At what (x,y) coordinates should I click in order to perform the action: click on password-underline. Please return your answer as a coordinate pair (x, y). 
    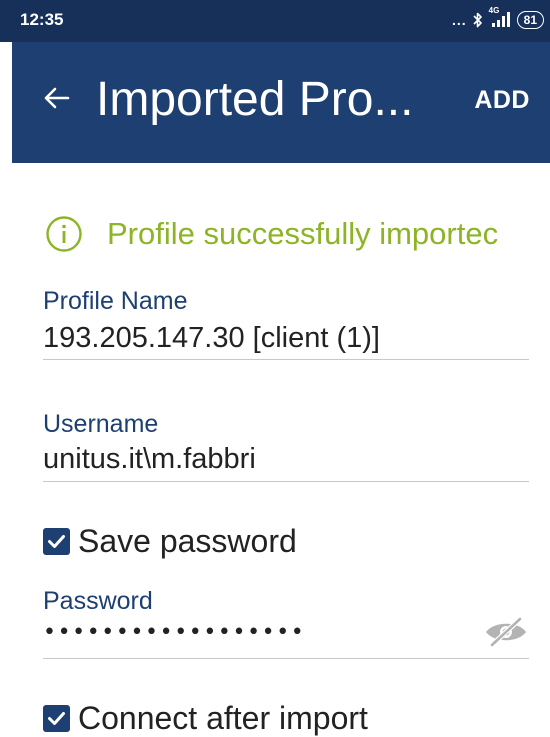
    Looking at the image, I should click on (286, 658).